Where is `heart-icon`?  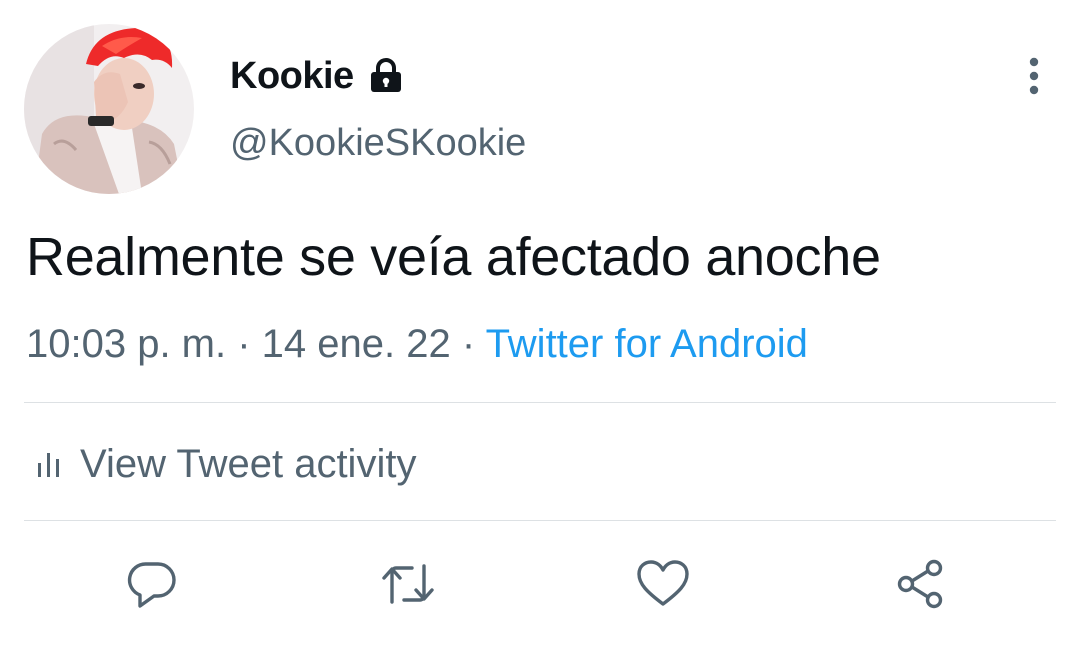 heart-icon is located at coordinates (663, 584).